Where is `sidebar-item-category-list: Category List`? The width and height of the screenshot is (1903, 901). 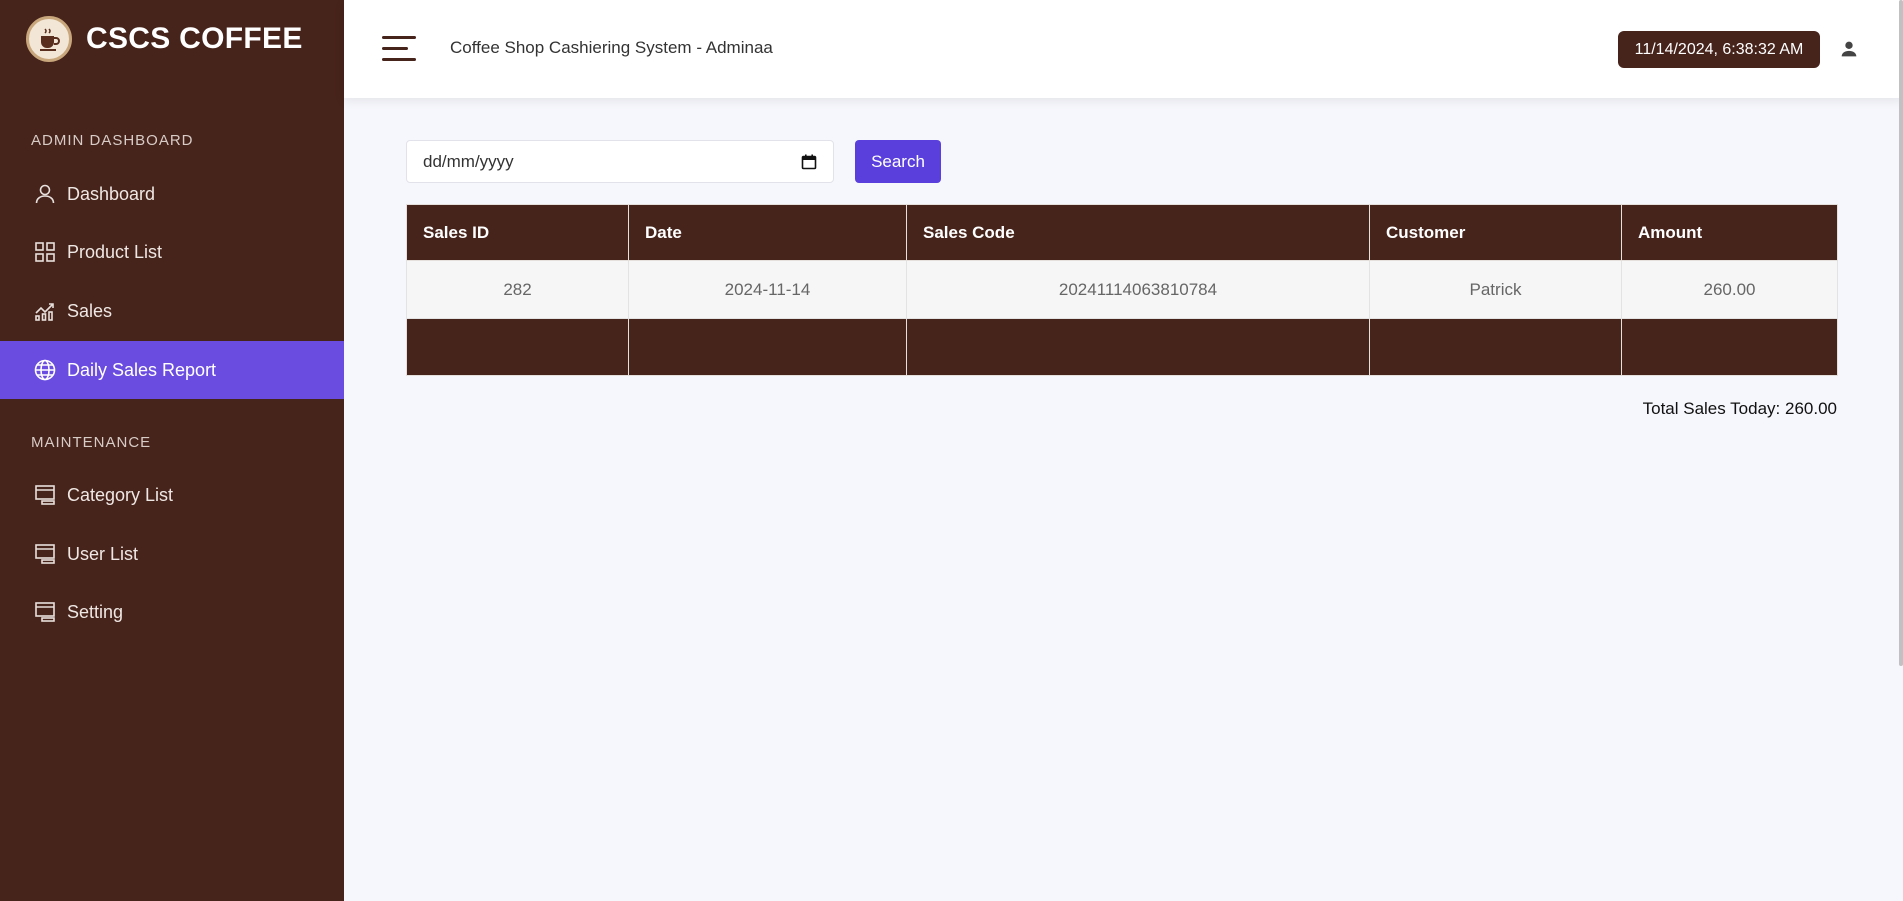 sidebar-item-category-list: Category List is located at coordinates (172, 495).